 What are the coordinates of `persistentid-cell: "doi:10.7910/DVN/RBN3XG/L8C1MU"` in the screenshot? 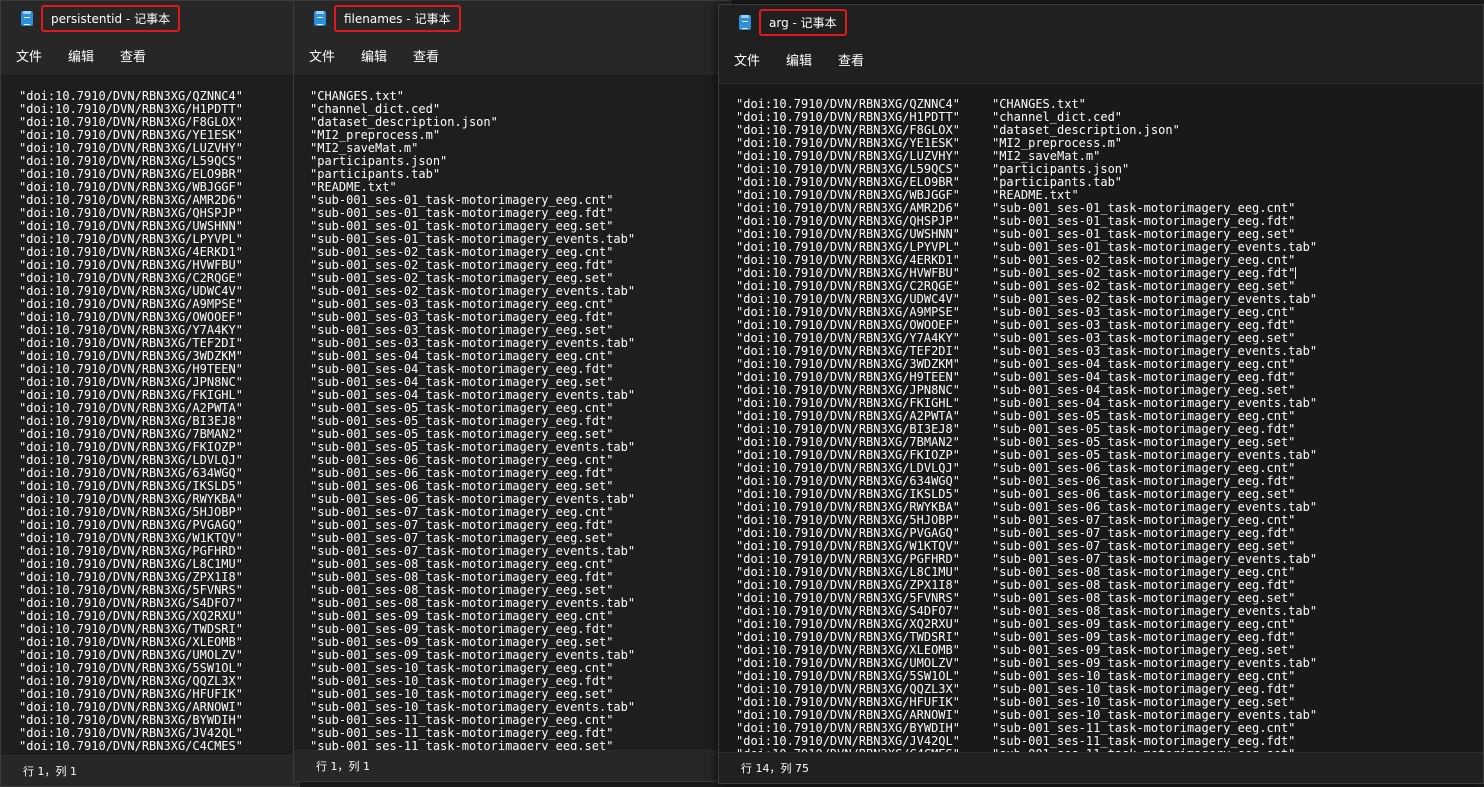 It's located at (848, 572).